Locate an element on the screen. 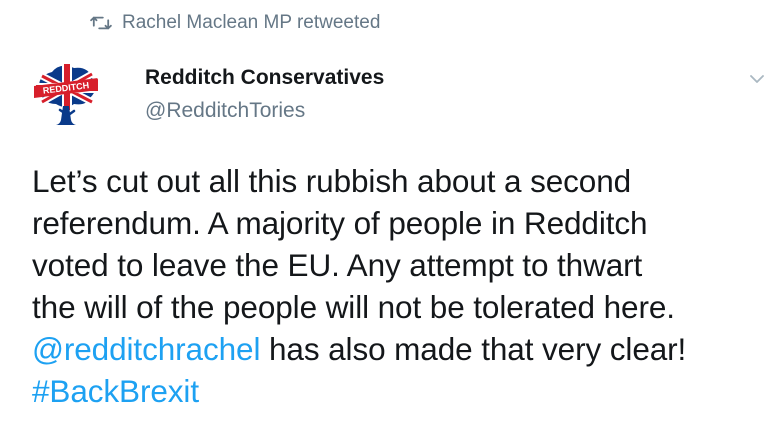 The height and width of the screenshot is (437, 775). retweet-context: Rachel Maclean MP retweeted is located at coordinates (235, 23).